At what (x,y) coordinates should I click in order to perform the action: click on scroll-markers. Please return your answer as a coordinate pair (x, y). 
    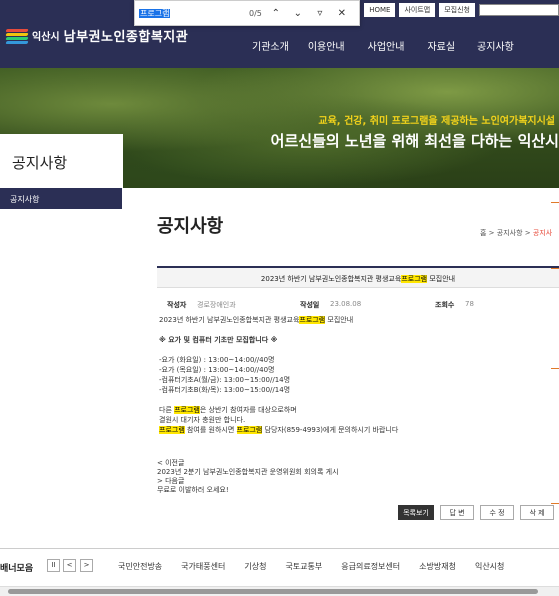
    Looking at the image, I should click on (555, 387).